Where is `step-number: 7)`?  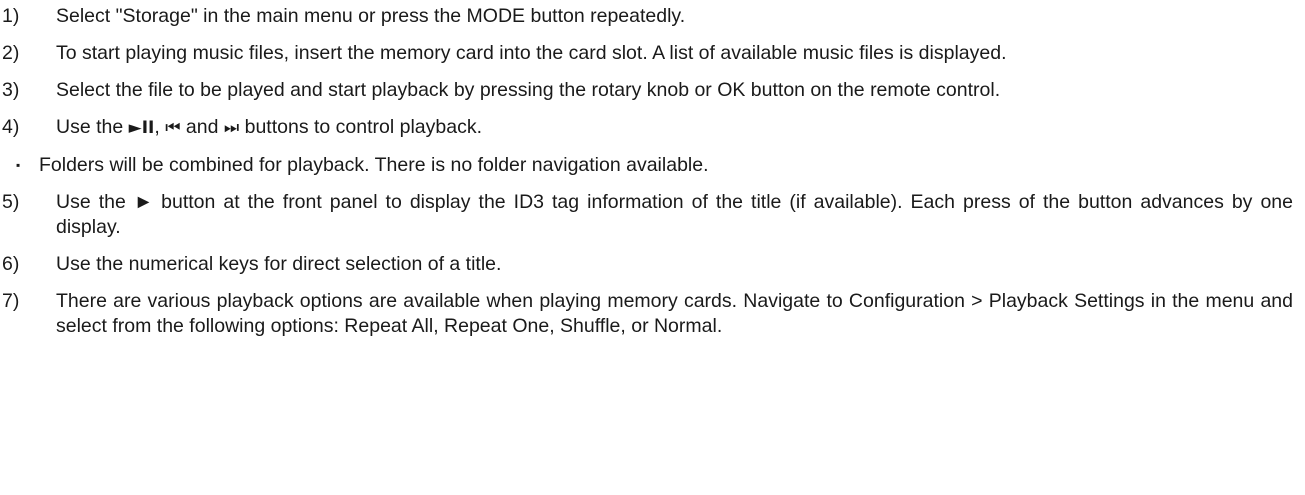
step-number: 7) is located at coordinates (11, 301).